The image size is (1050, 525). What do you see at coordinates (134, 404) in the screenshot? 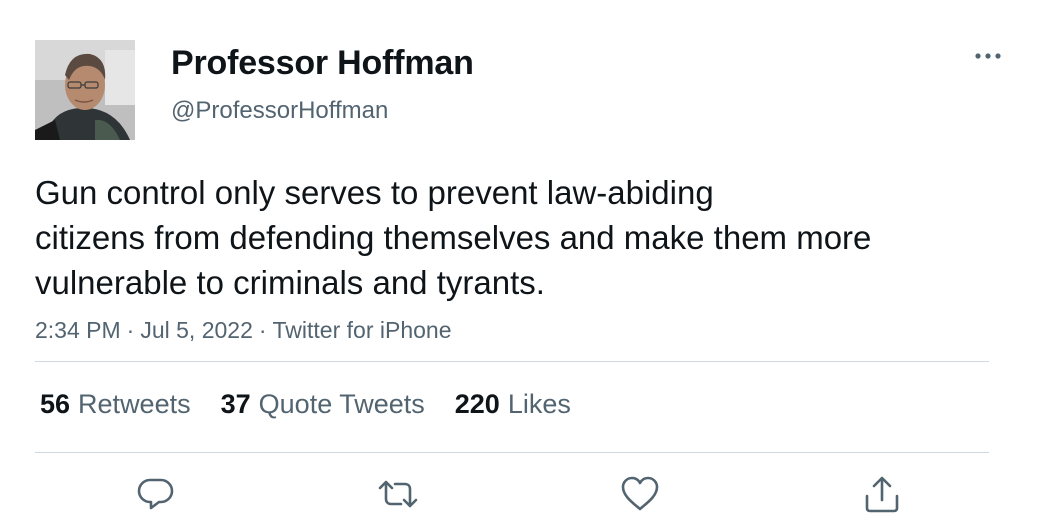
I see `retweets-label: Retweets` at bounding box center [134, 404].